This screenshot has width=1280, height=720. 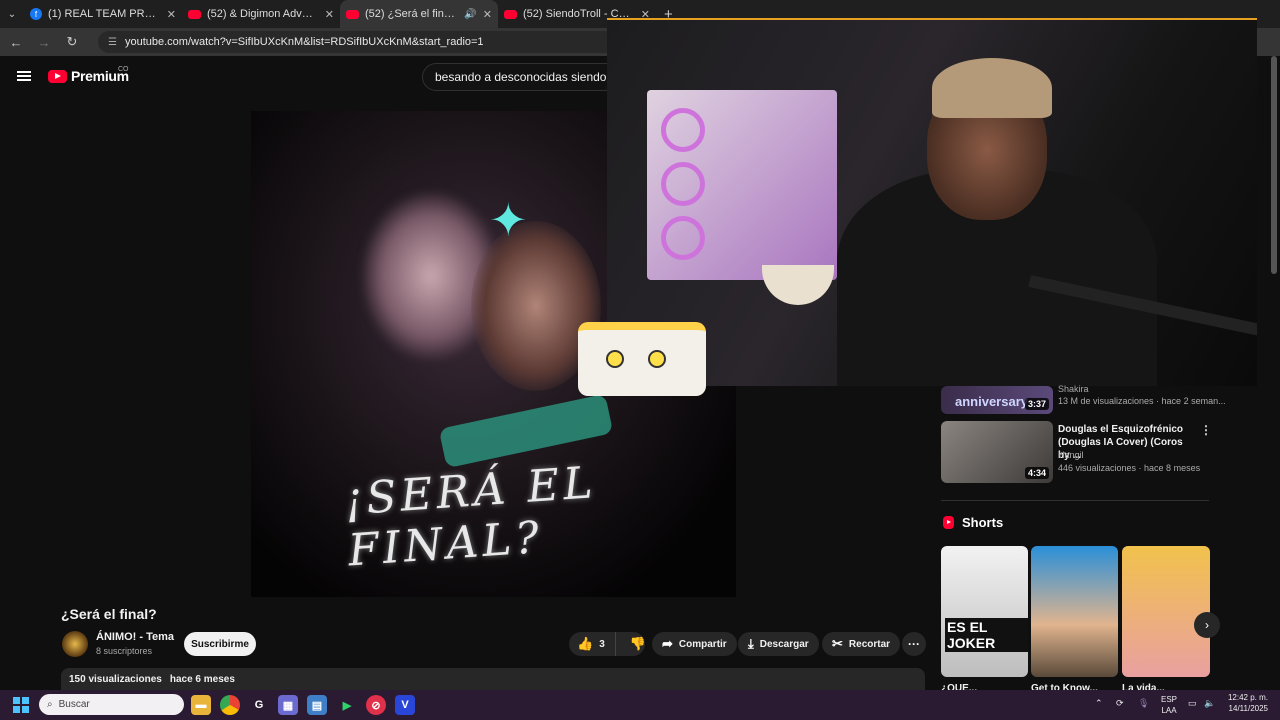 What do you see at coordinates (12, 14) in the screenshot?
I see `tab-search-icon: ⌄` at bounding box center [12, 14].